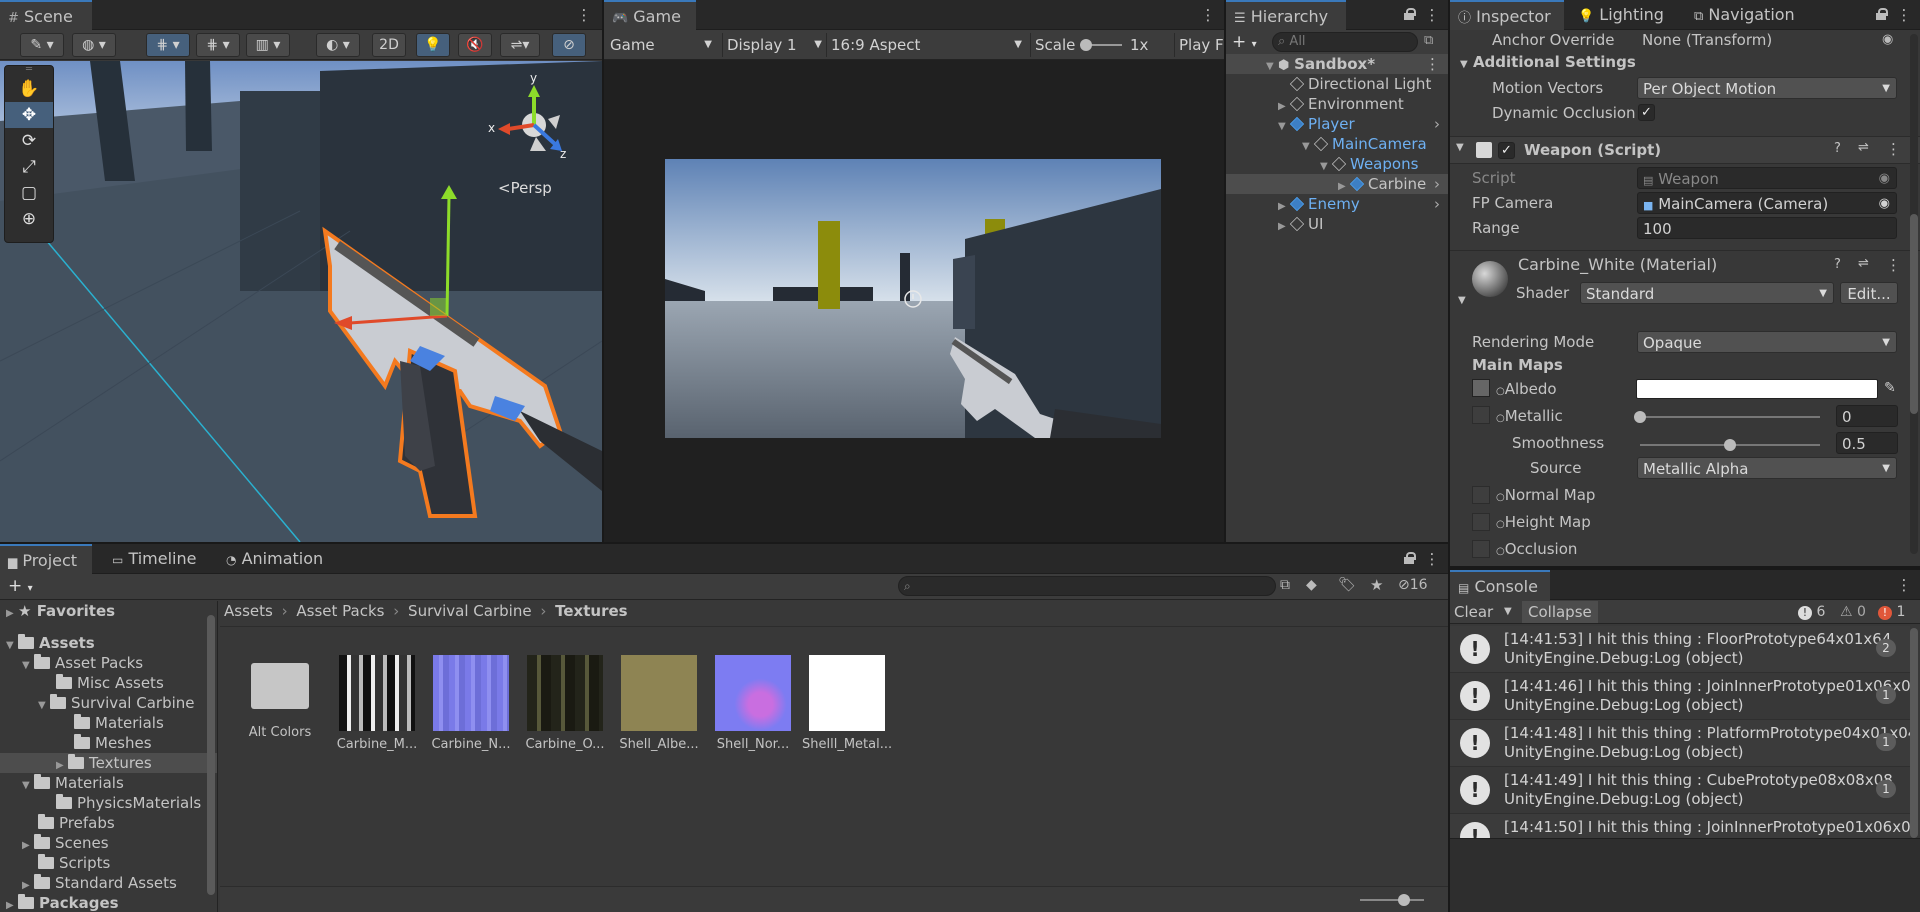  What do you see at coordinates (1337, 184) in the screenshot?
I see `hierarchy-item-carbine: ▶ Carbine ›` at bounding box center [1337, 184].